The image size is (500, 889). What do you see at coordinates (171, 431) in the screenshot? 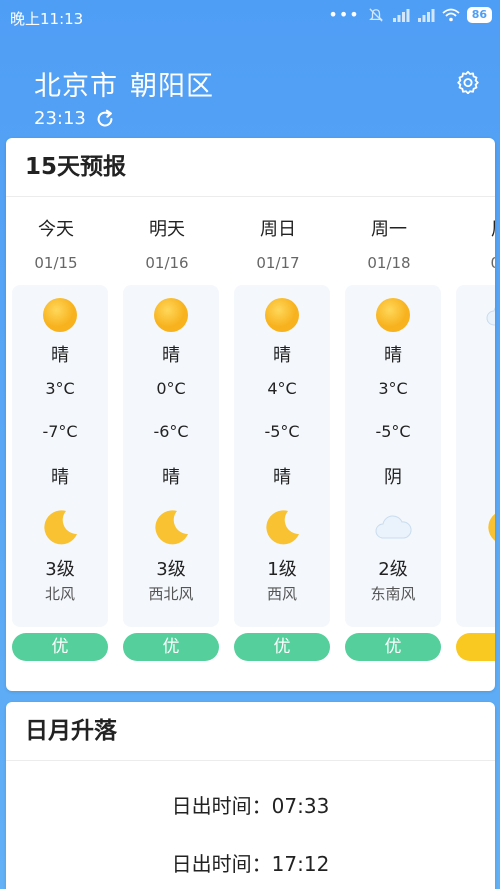
I see `low-temp: -6°C` at bounding box center [171, 431].